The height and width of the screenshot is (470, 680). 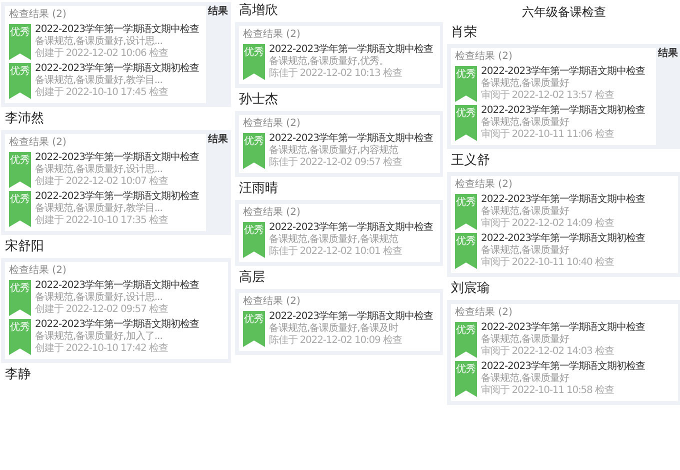 I want to click on check-time: 审阅于 2022-12-02 14:03 检查, so click(x=548, y=352).